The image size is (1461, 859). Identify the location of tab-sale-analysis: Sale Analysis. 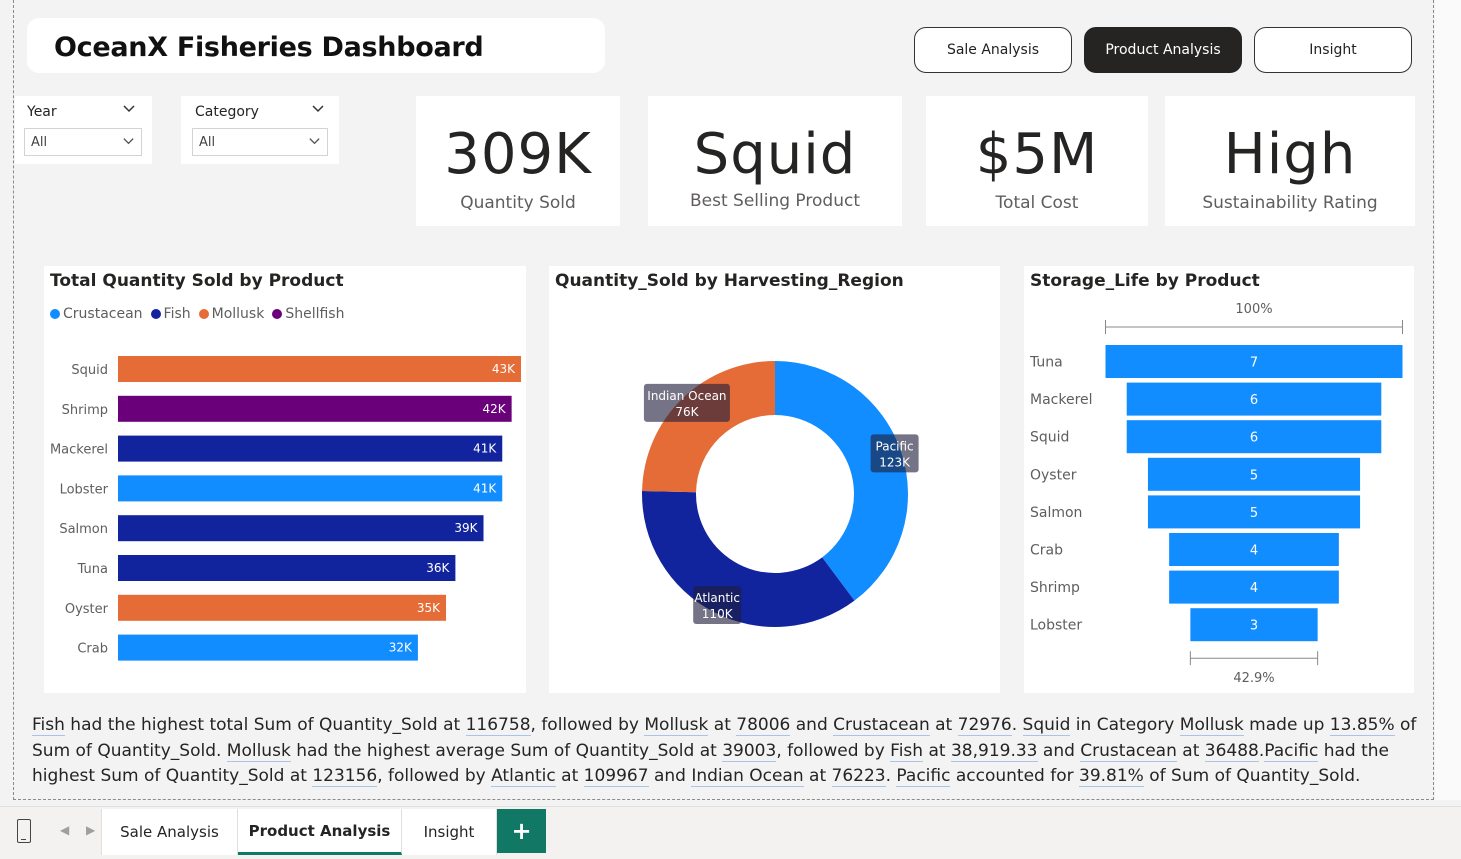
(169, 832).